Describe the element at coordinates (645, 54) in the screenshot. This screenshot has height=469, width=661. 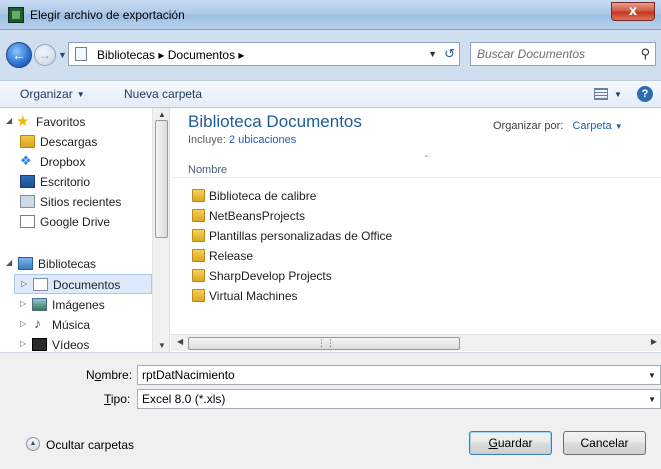
I see `search-icon: ⚲` at that location.